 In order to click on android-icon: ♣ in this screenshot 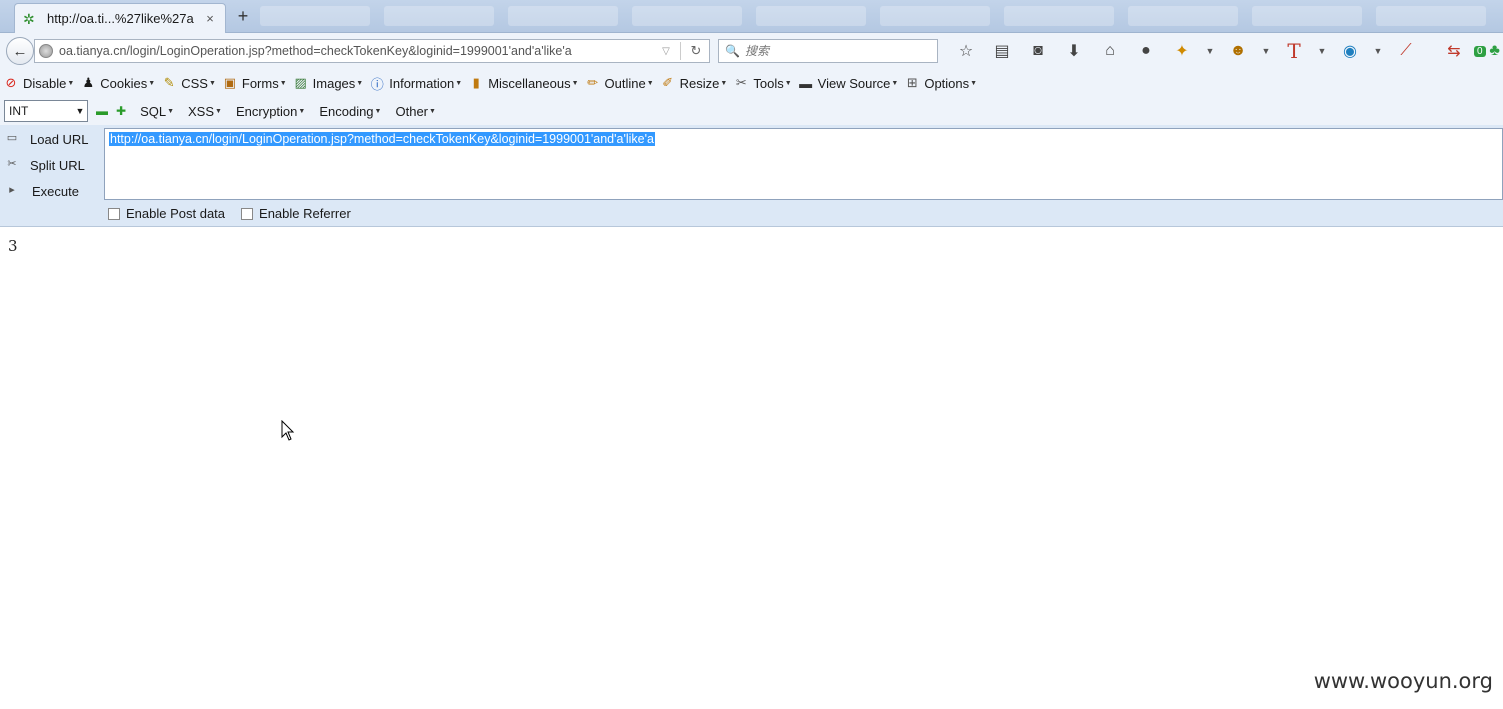, I will do `click(1494, 51)`.